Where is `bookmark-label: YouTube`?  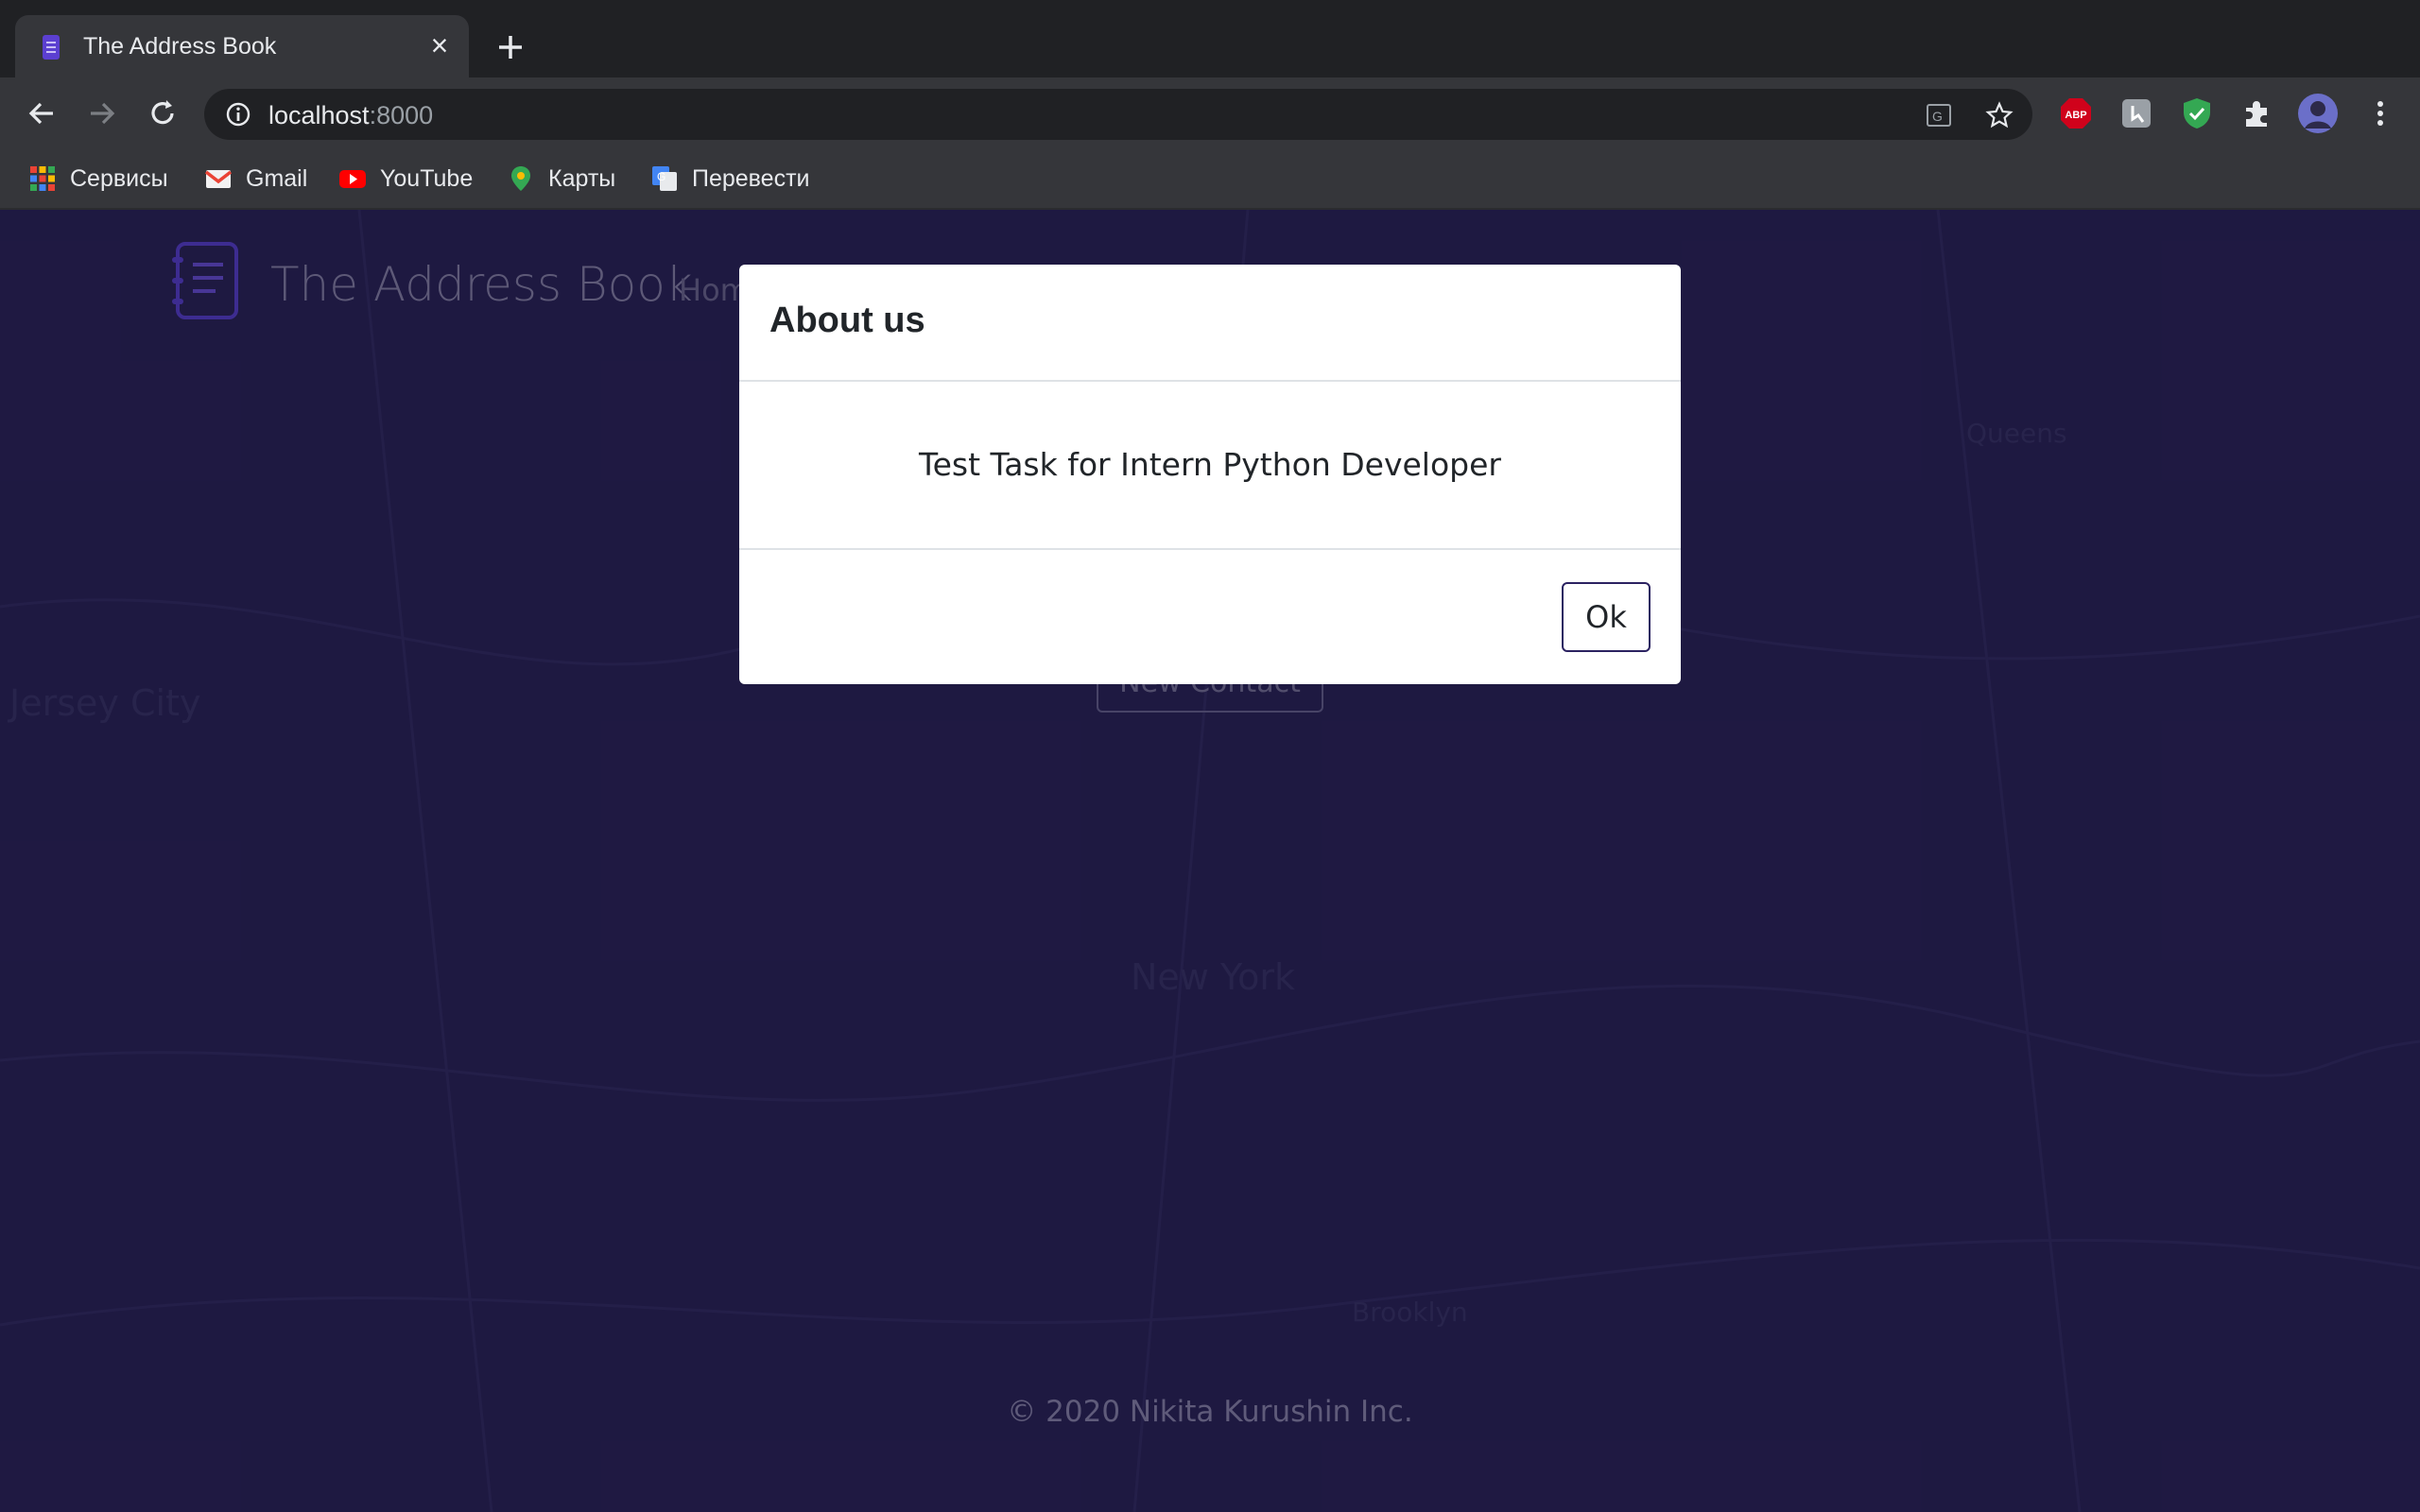 bookmark-label: YouTube is located at coordinates (427, 178).